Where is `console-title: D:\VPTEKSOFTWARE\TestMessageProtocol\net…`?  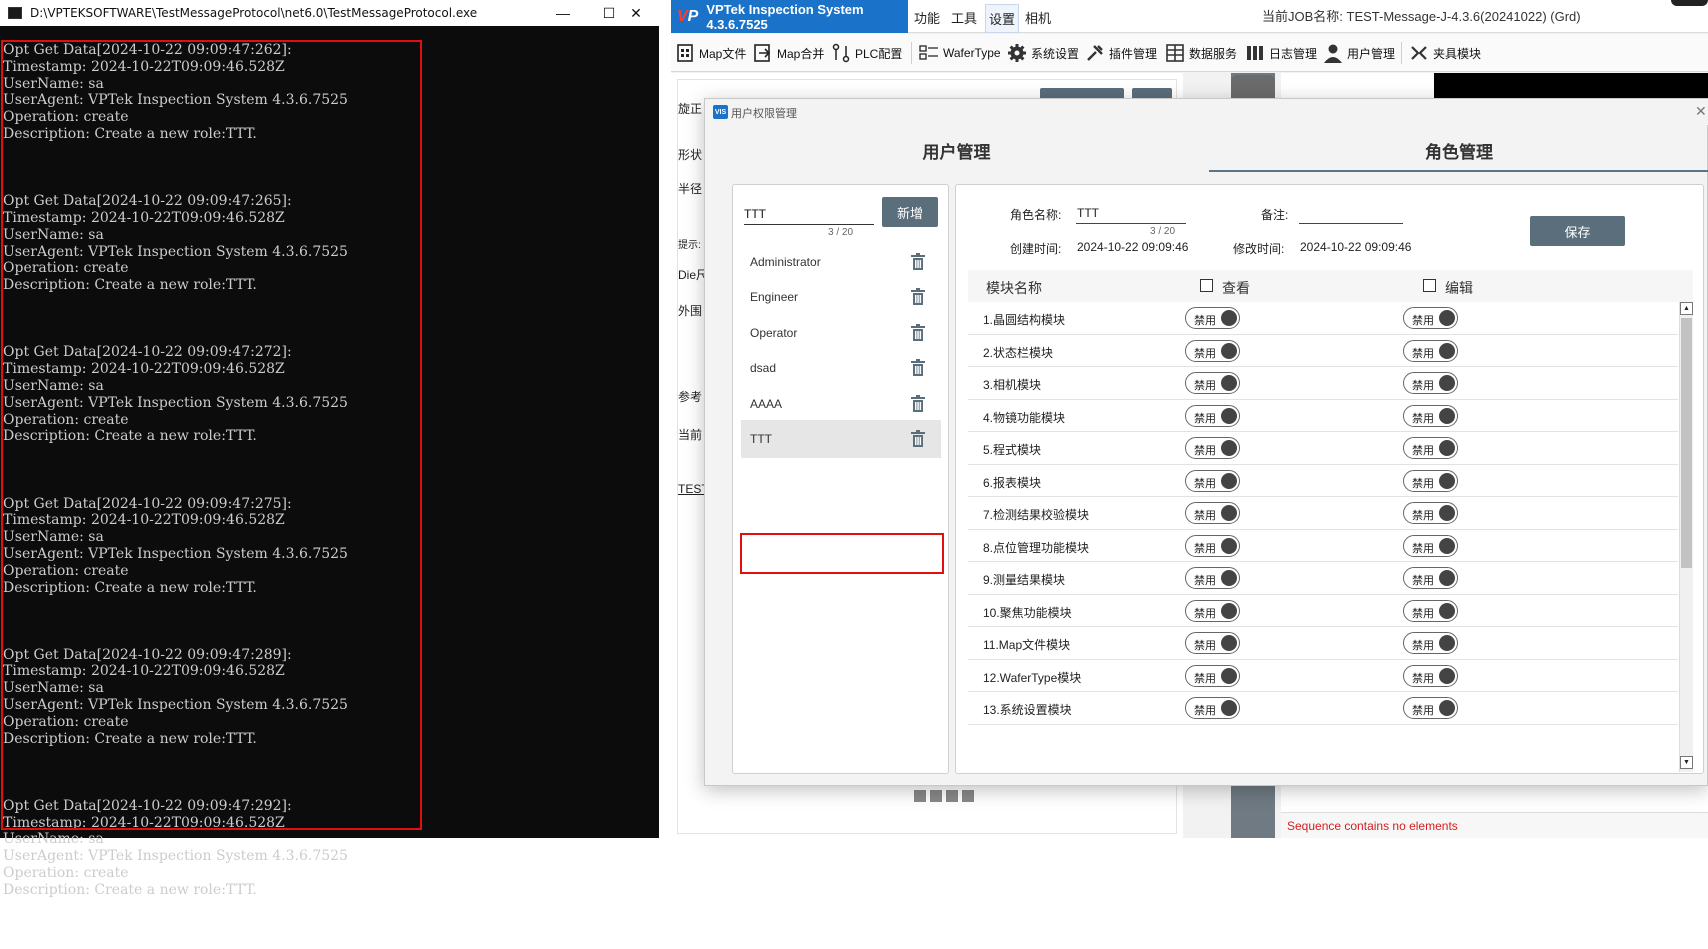 console-title: D:\VPTEKSOFTWARE\TestMessageProtocol\net… is located at coordinates (254, 13).